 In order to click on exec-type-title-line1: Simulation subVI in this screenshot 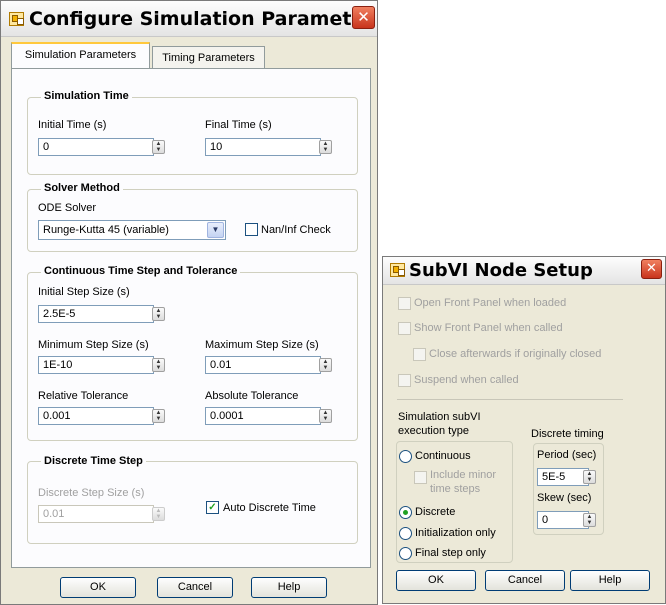, I will do `click(439, 417)`.